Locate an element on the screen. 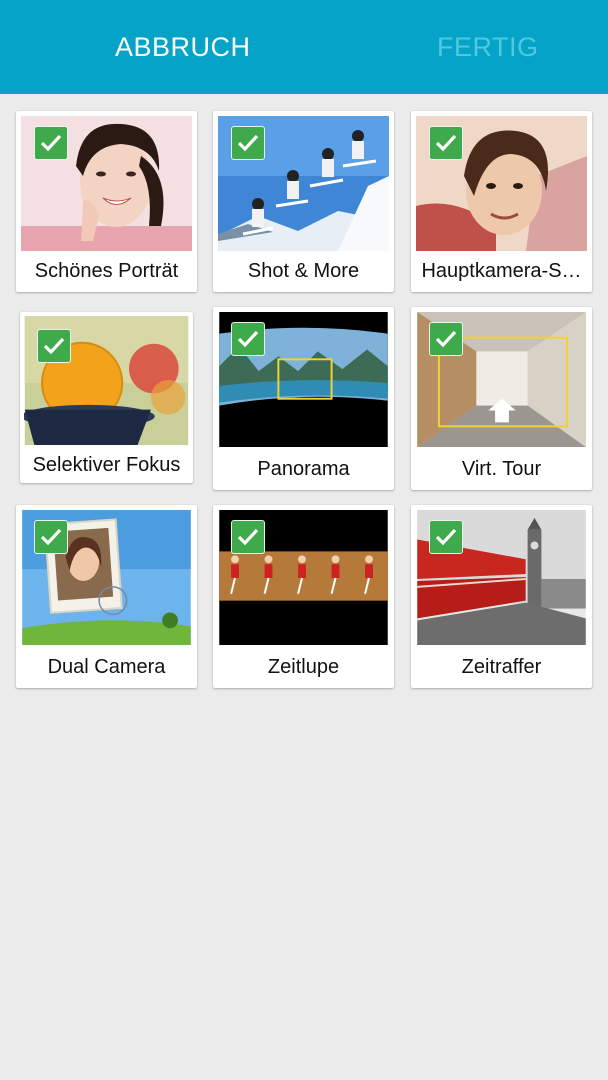  mode-label: Schönes Porträt is located at coordinates (106, 271).